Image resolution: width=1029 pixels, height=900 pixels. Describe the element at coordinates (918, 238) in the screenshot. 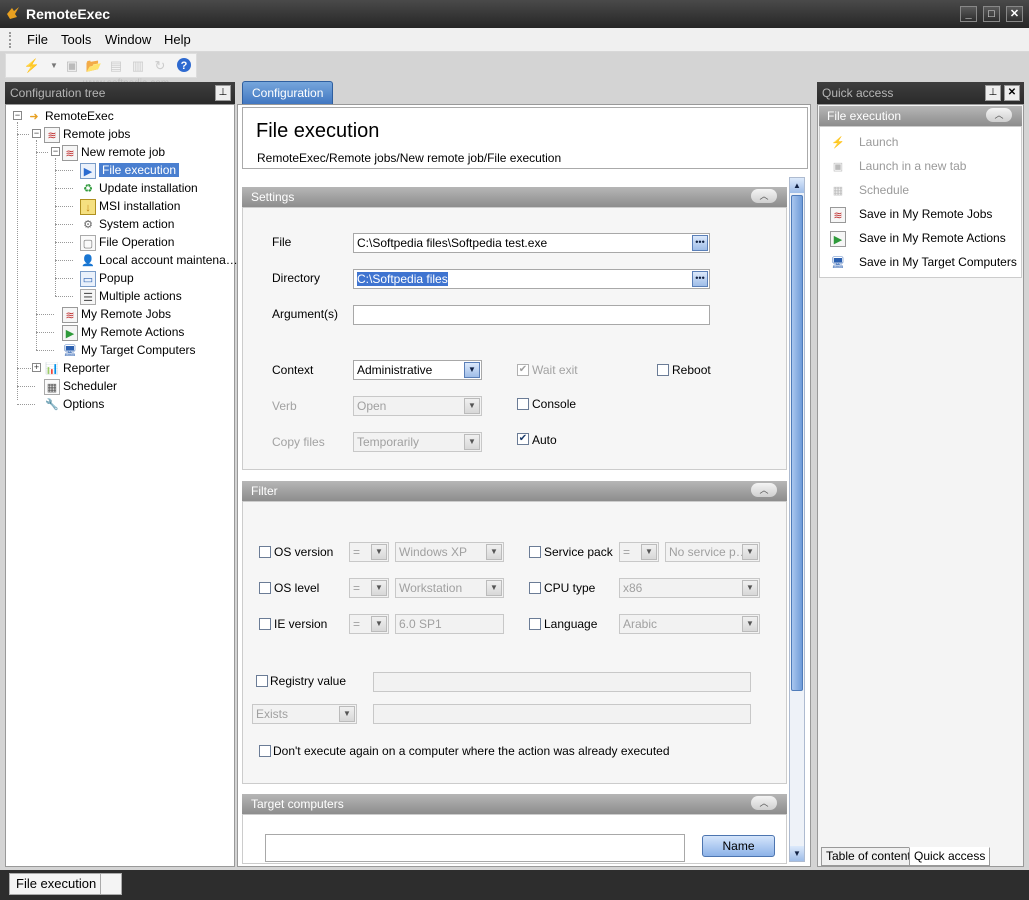

I see `save-remote-actions-action: ▶ Save in My Remote Actions` at that location.